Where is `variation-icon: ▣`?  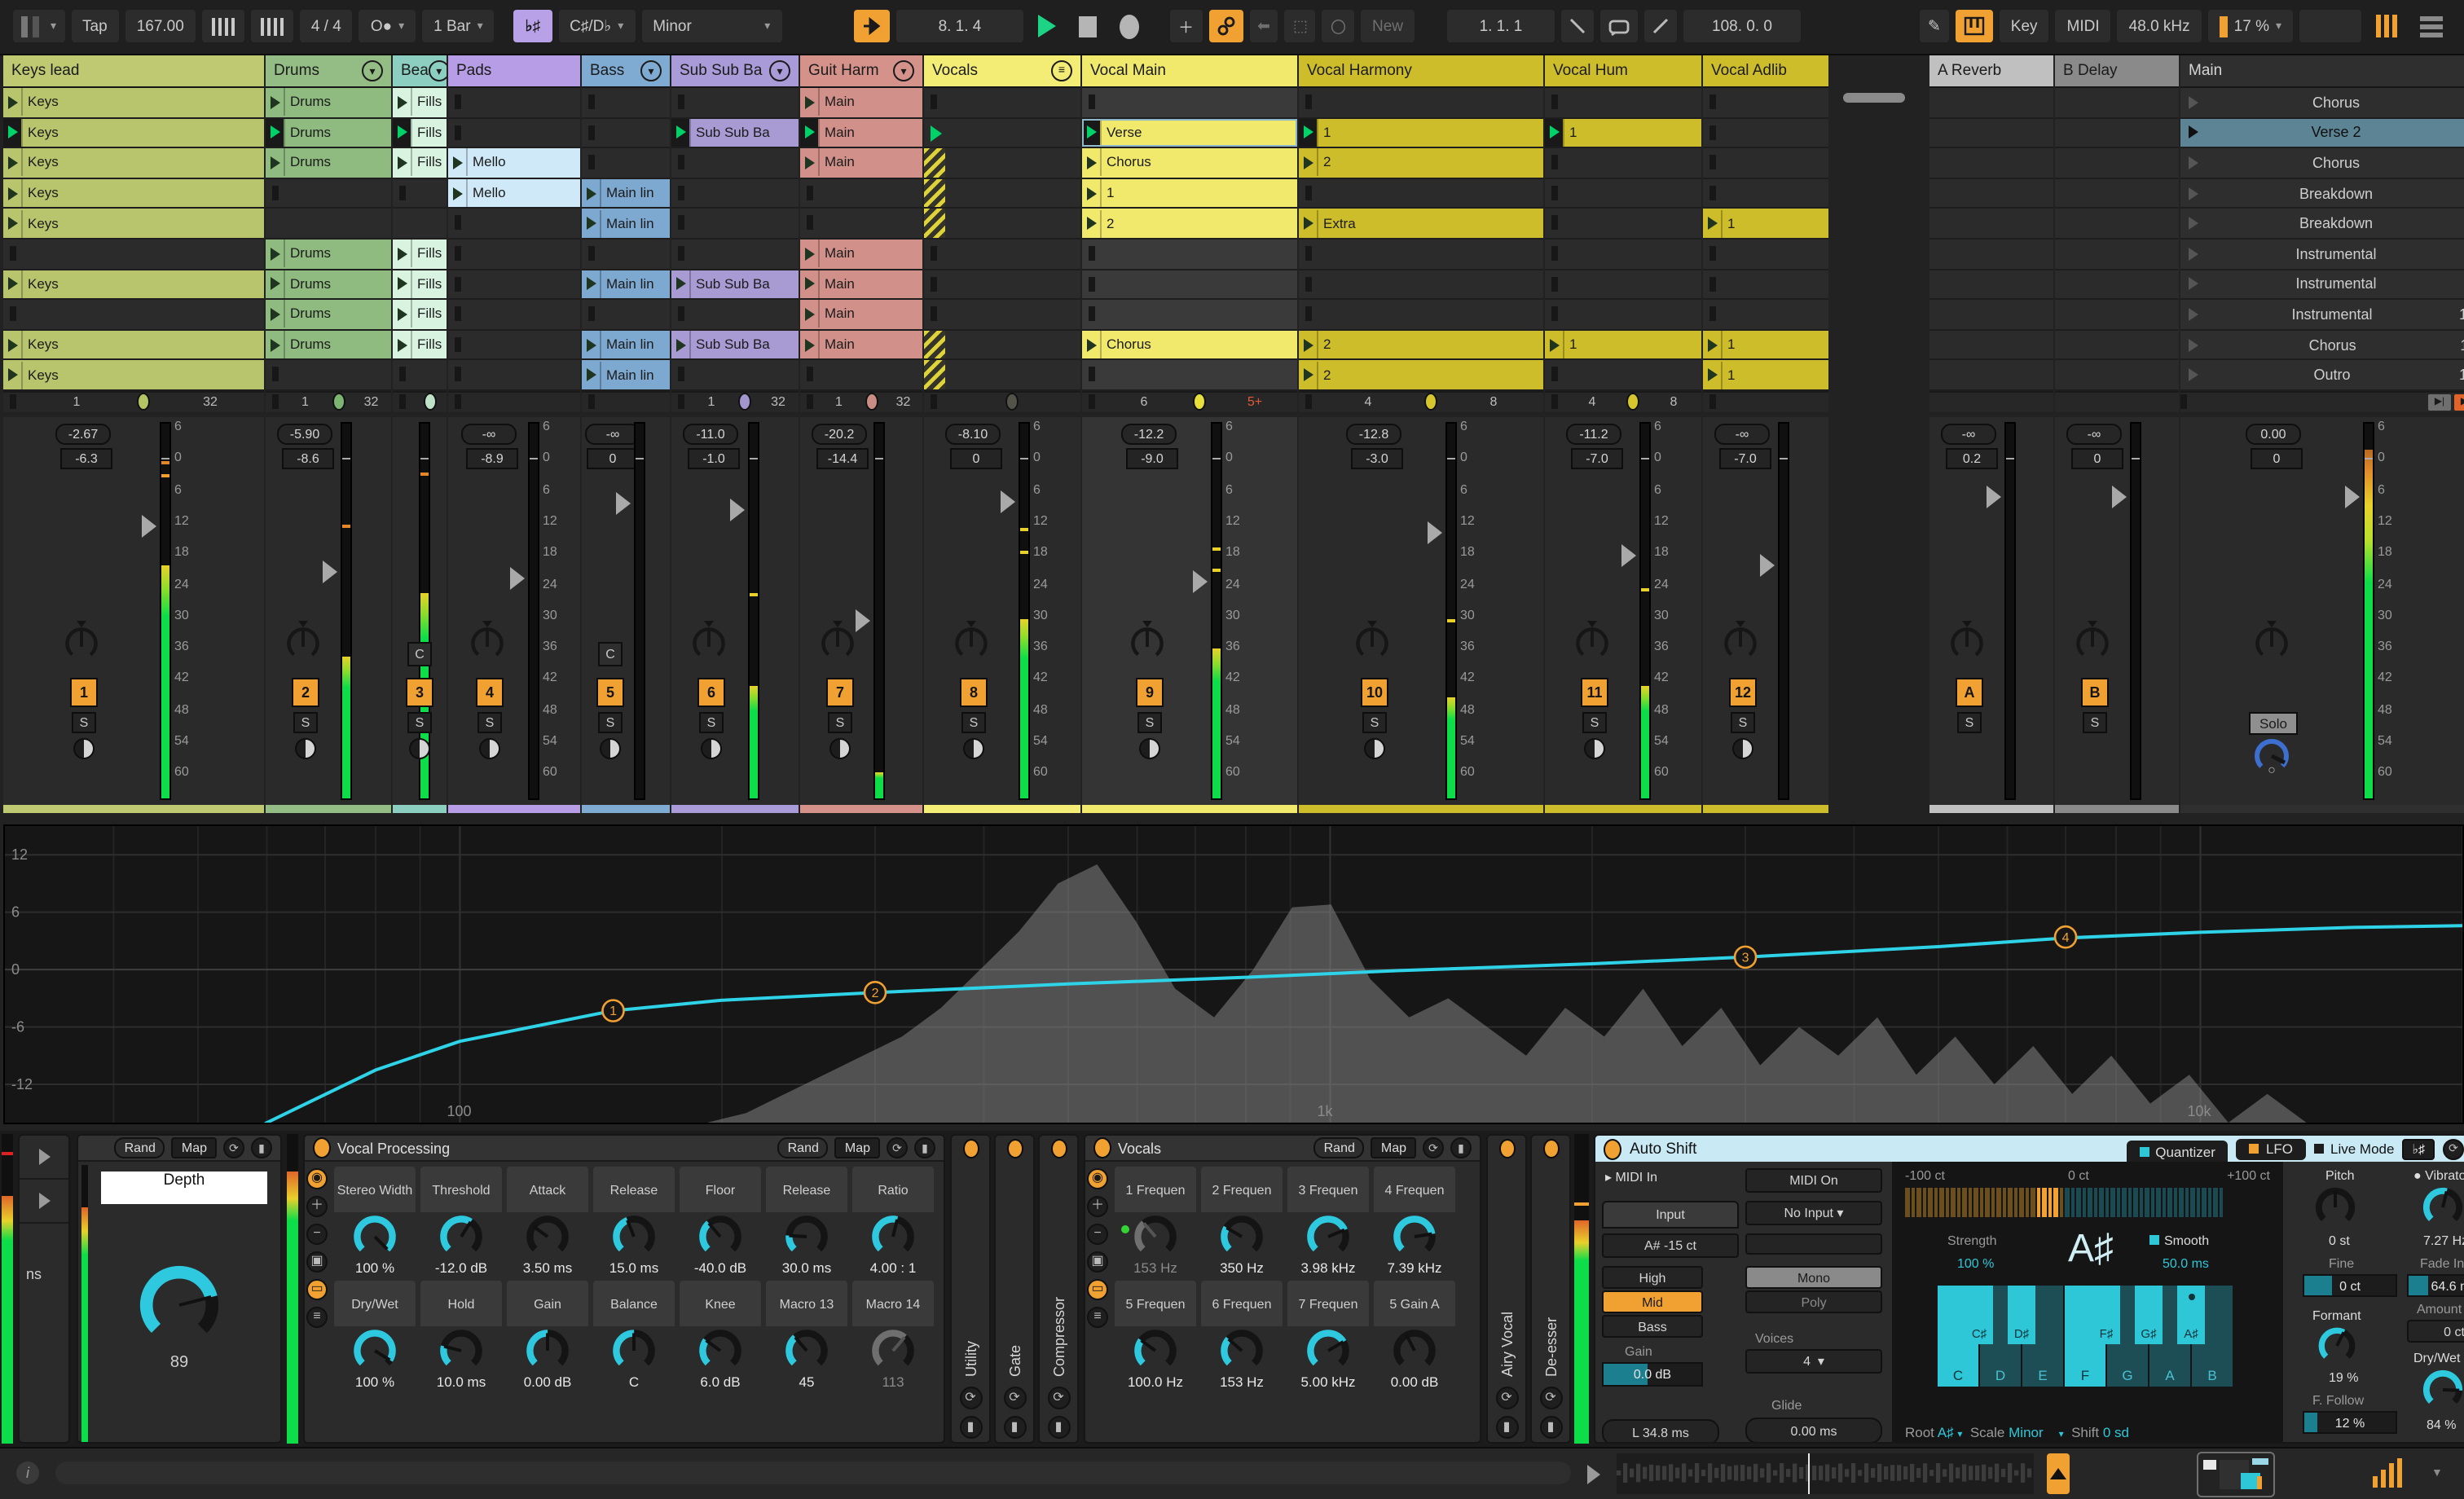 variation-icon: ▣ is located at coordinates (1097, 1262).